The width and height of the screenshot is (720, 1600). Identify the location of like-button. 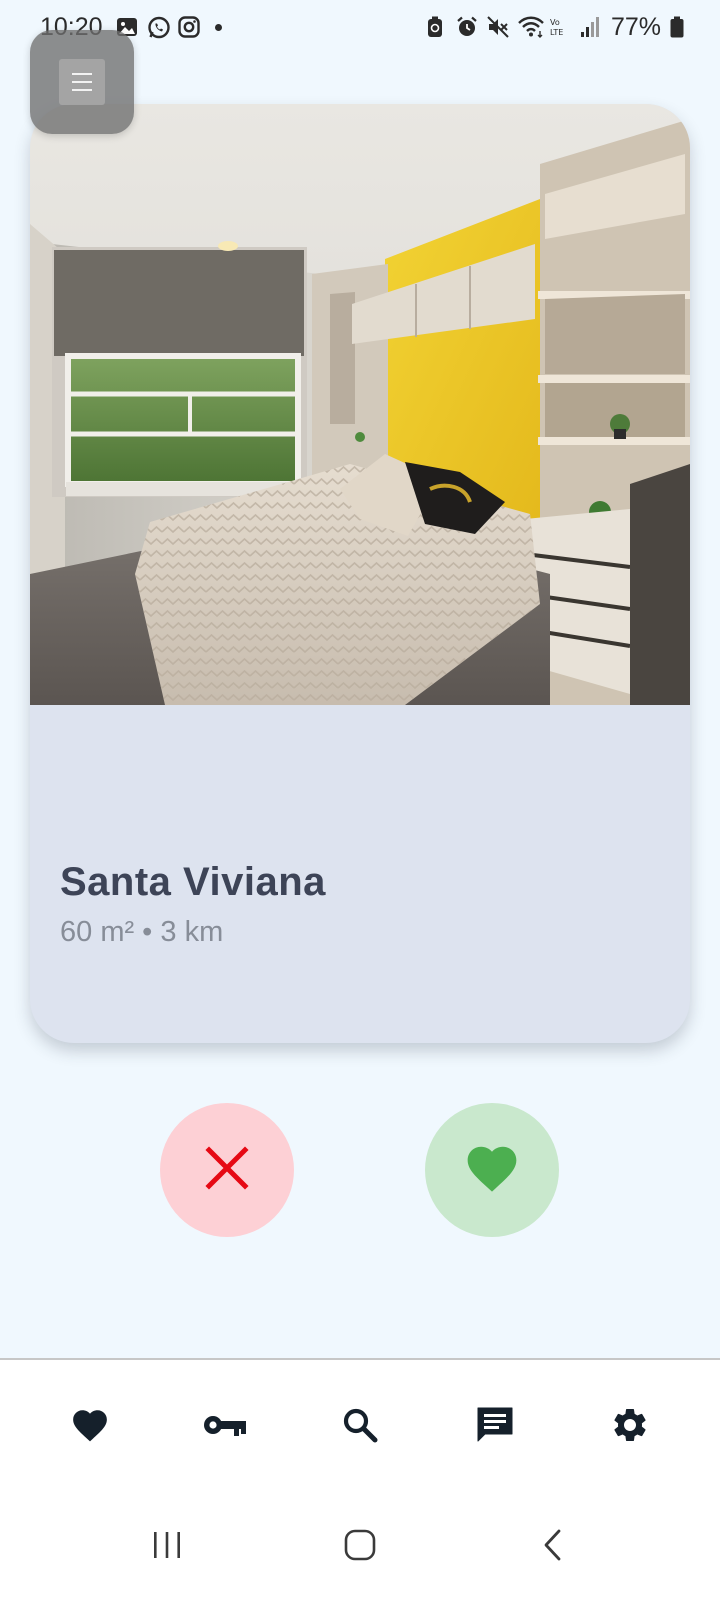
(492, 1170).